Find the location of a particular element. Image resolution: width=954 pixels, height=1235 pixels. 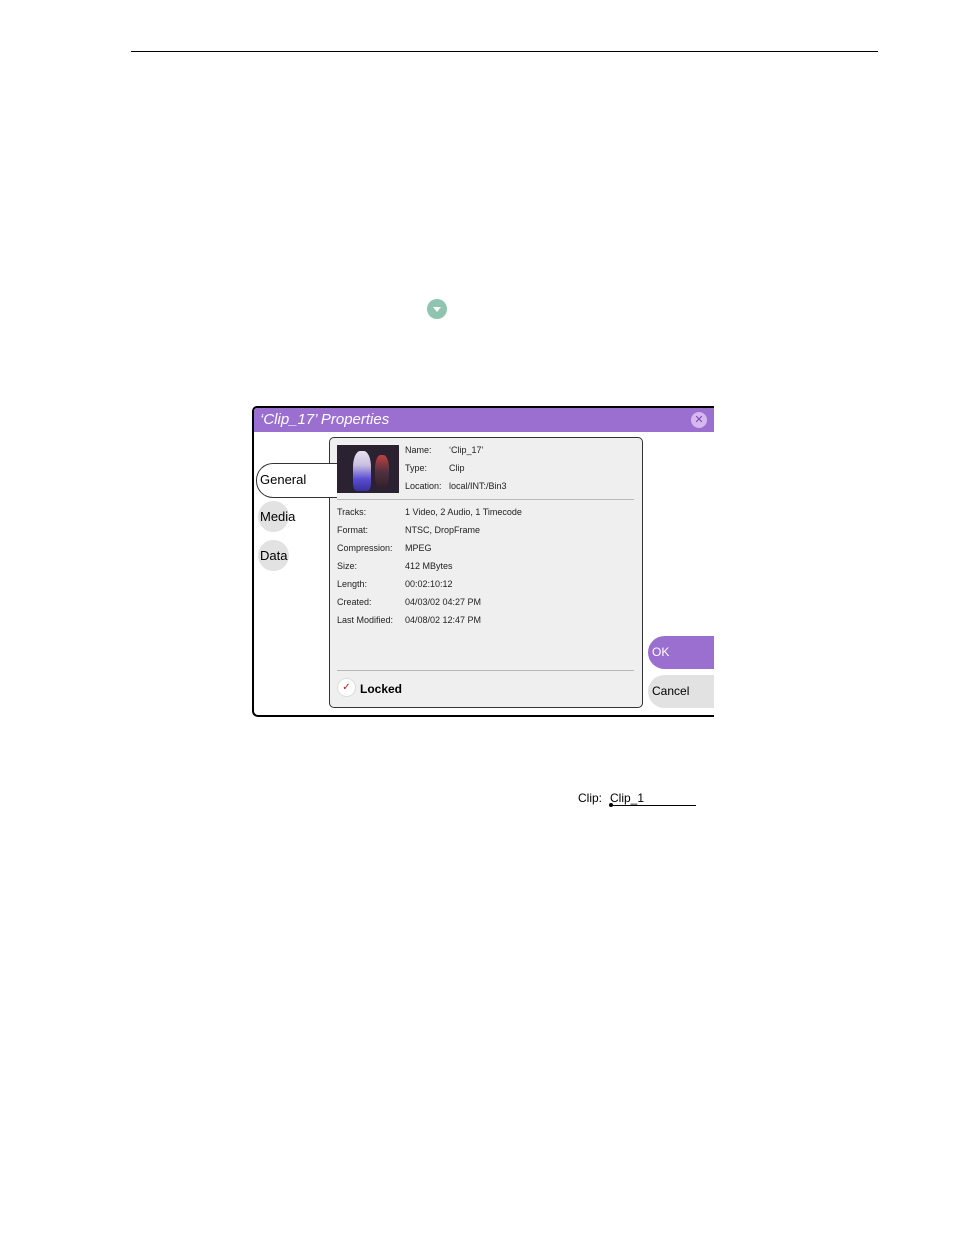

clip-field: Clip_1 is located at coordinates (627, 798).